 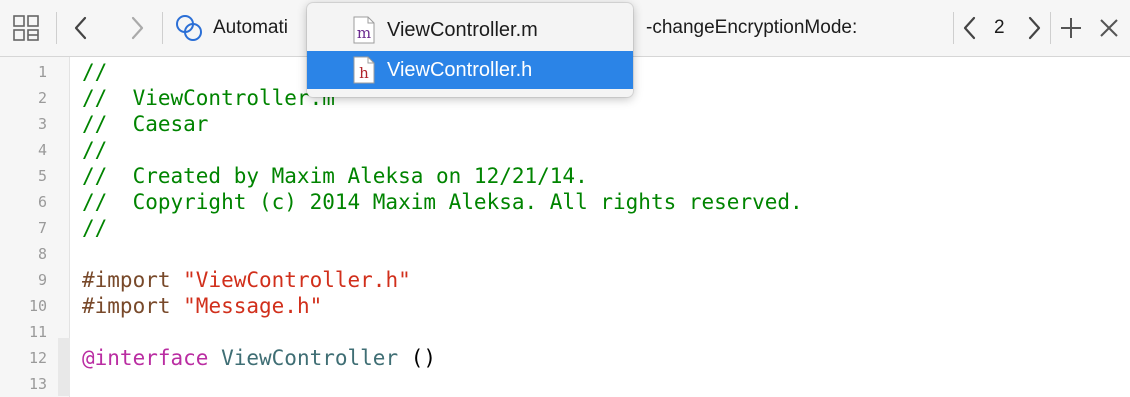 I want to click on breadcrumb-method: -changeEncryptionMode:, so click(x=751, y=28).